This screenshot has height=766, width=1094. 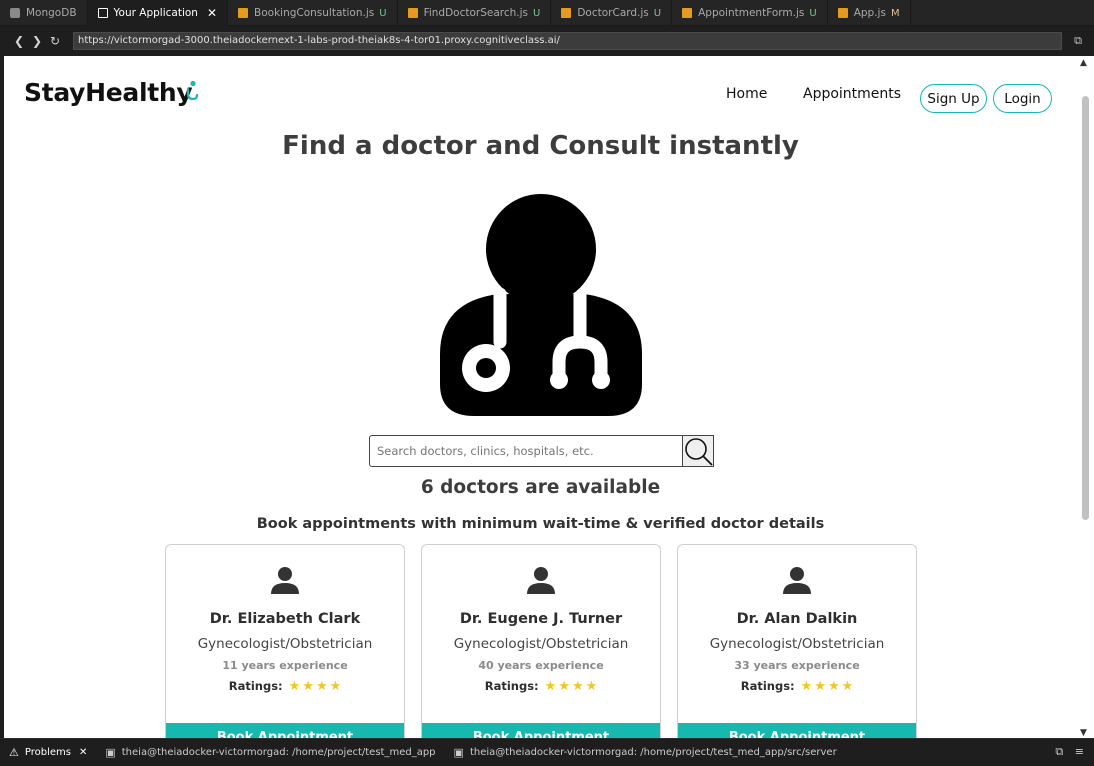 I want to click on tab-problems: ⚠ Problems ✕, so click(x=48, y=753).